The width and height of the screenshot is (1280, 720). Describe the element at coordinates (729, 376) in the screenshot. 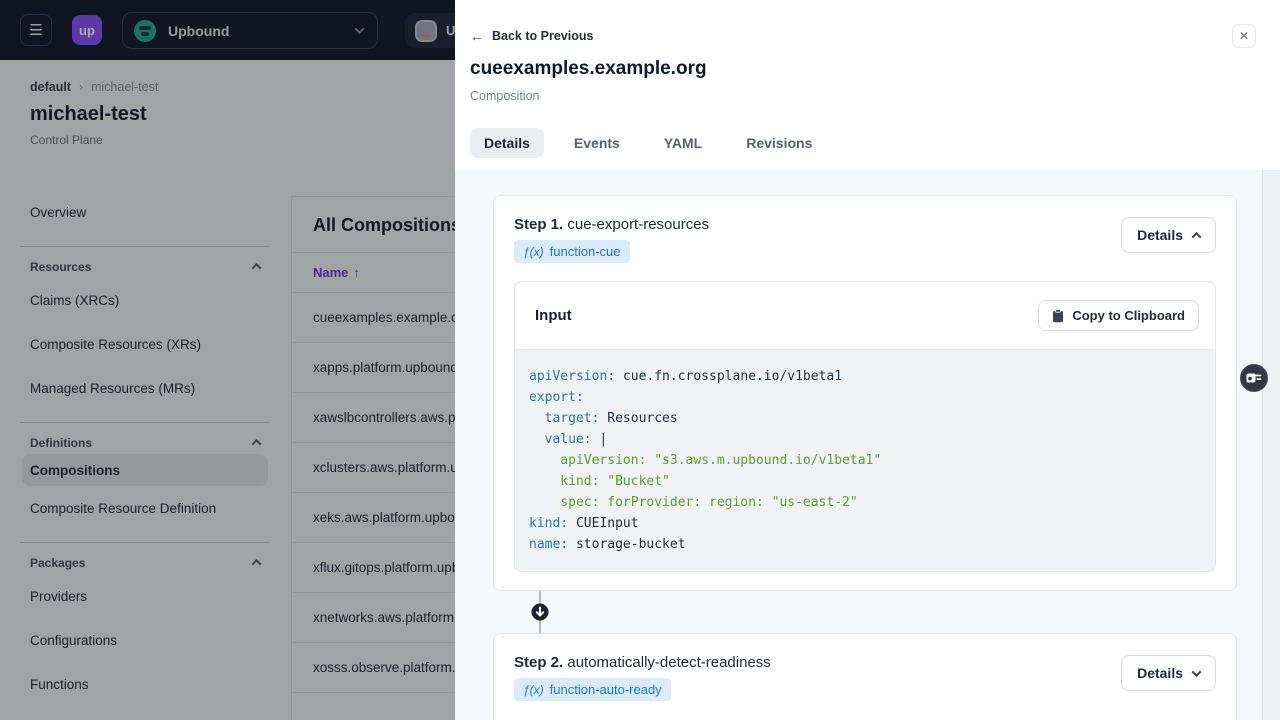

I see `code-value: cue.fn.crossplane.io/v1beta1` at that location.